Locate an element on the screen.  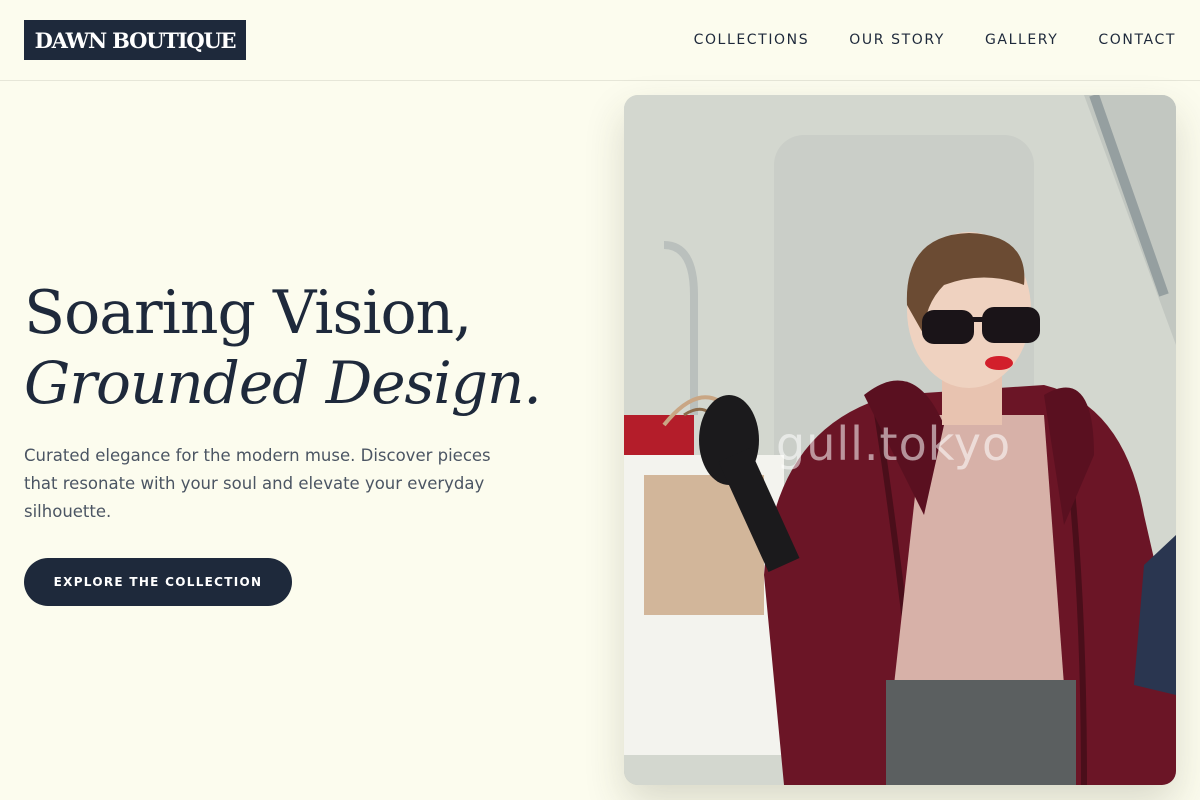
main-nav: COLLECTIONS OUR STORY GALLERY CONTACT is located at coordinates (935, 40).